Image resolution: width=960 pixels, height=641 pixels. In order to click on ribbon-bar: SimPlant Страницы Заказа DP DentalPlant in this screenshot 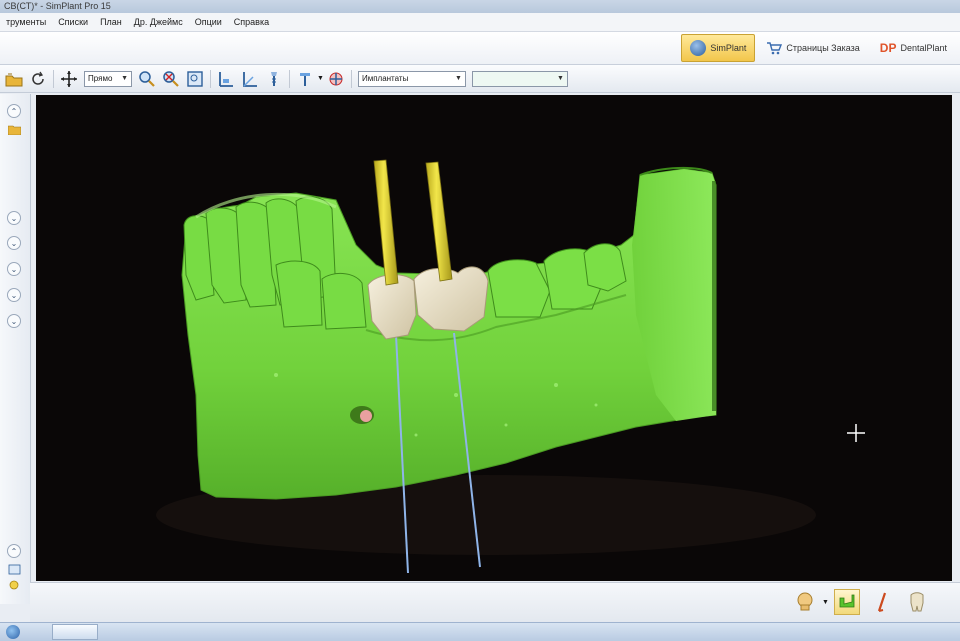, I will do `click(480, 48)`.